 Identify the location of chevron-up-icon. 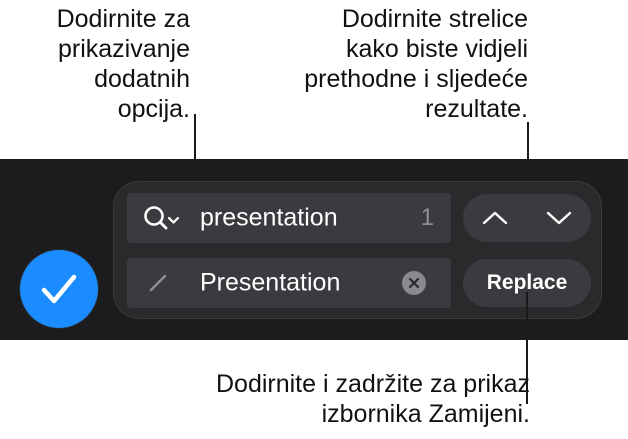
(495, 218).